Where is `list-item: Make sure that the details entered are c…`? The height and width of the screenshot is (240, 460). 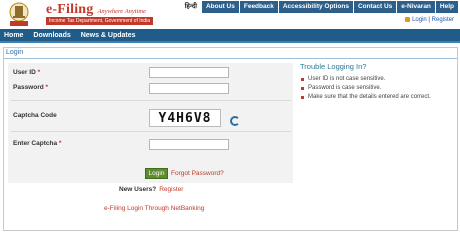
list-item: Make sure that the details entered are c… is located at coordinates (378, 97).